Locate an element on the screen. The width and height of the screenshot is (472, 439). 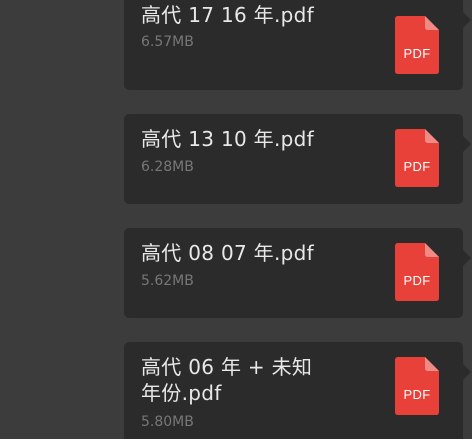
file-size: 5.80MB is located at coordinates (167, 422).